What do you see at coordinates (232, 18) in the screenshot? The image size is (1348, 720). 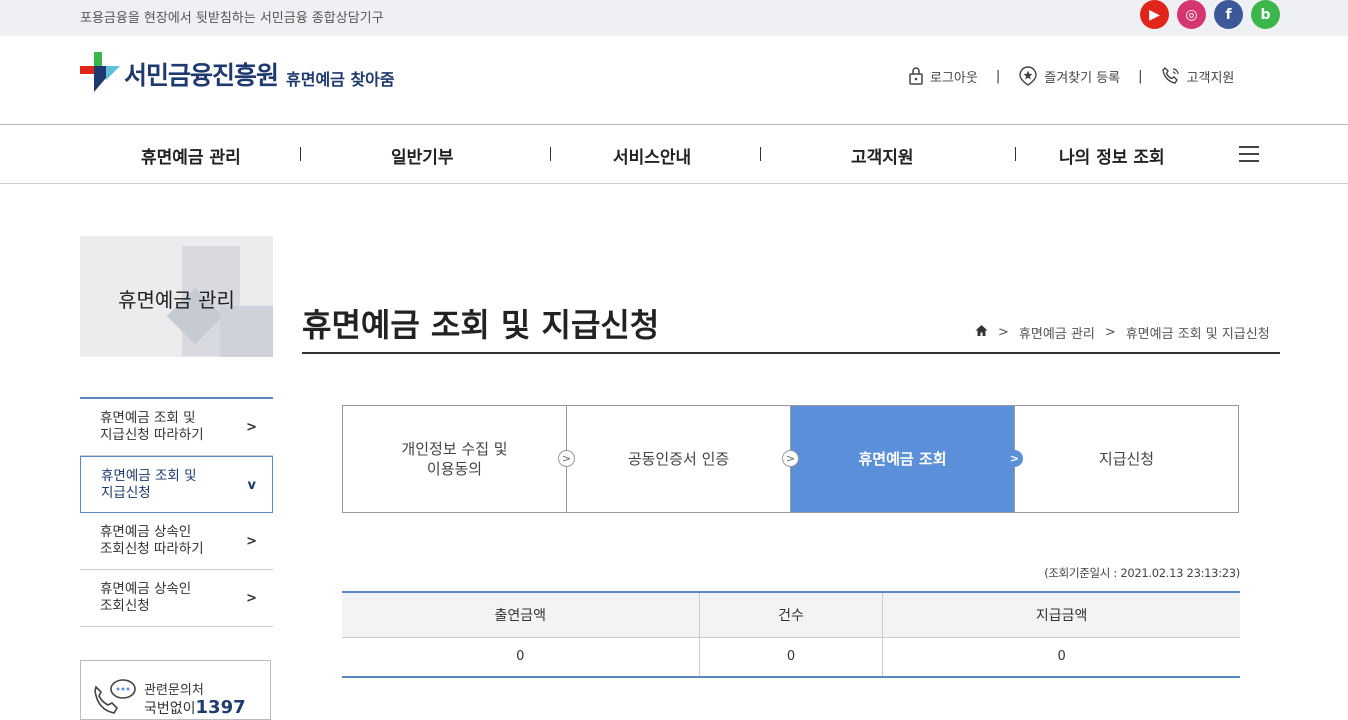 I see `slogan: 포용금융을 현장에서 뒷받침하는 서민금융 종합상담기구` at bounding box center [232, 18].